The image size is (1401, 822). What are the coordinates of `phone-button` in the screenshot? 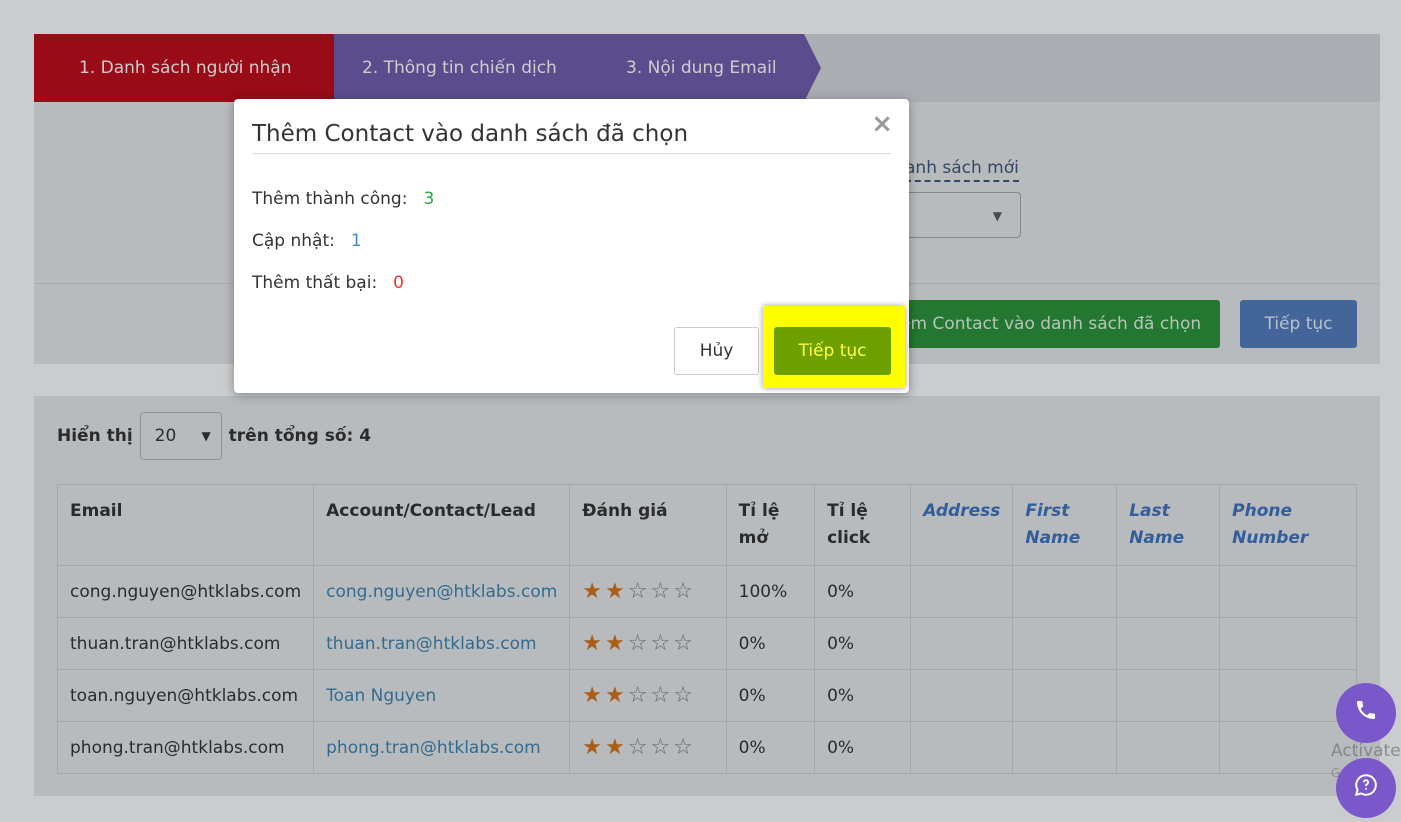 It's located at (1366, 713).